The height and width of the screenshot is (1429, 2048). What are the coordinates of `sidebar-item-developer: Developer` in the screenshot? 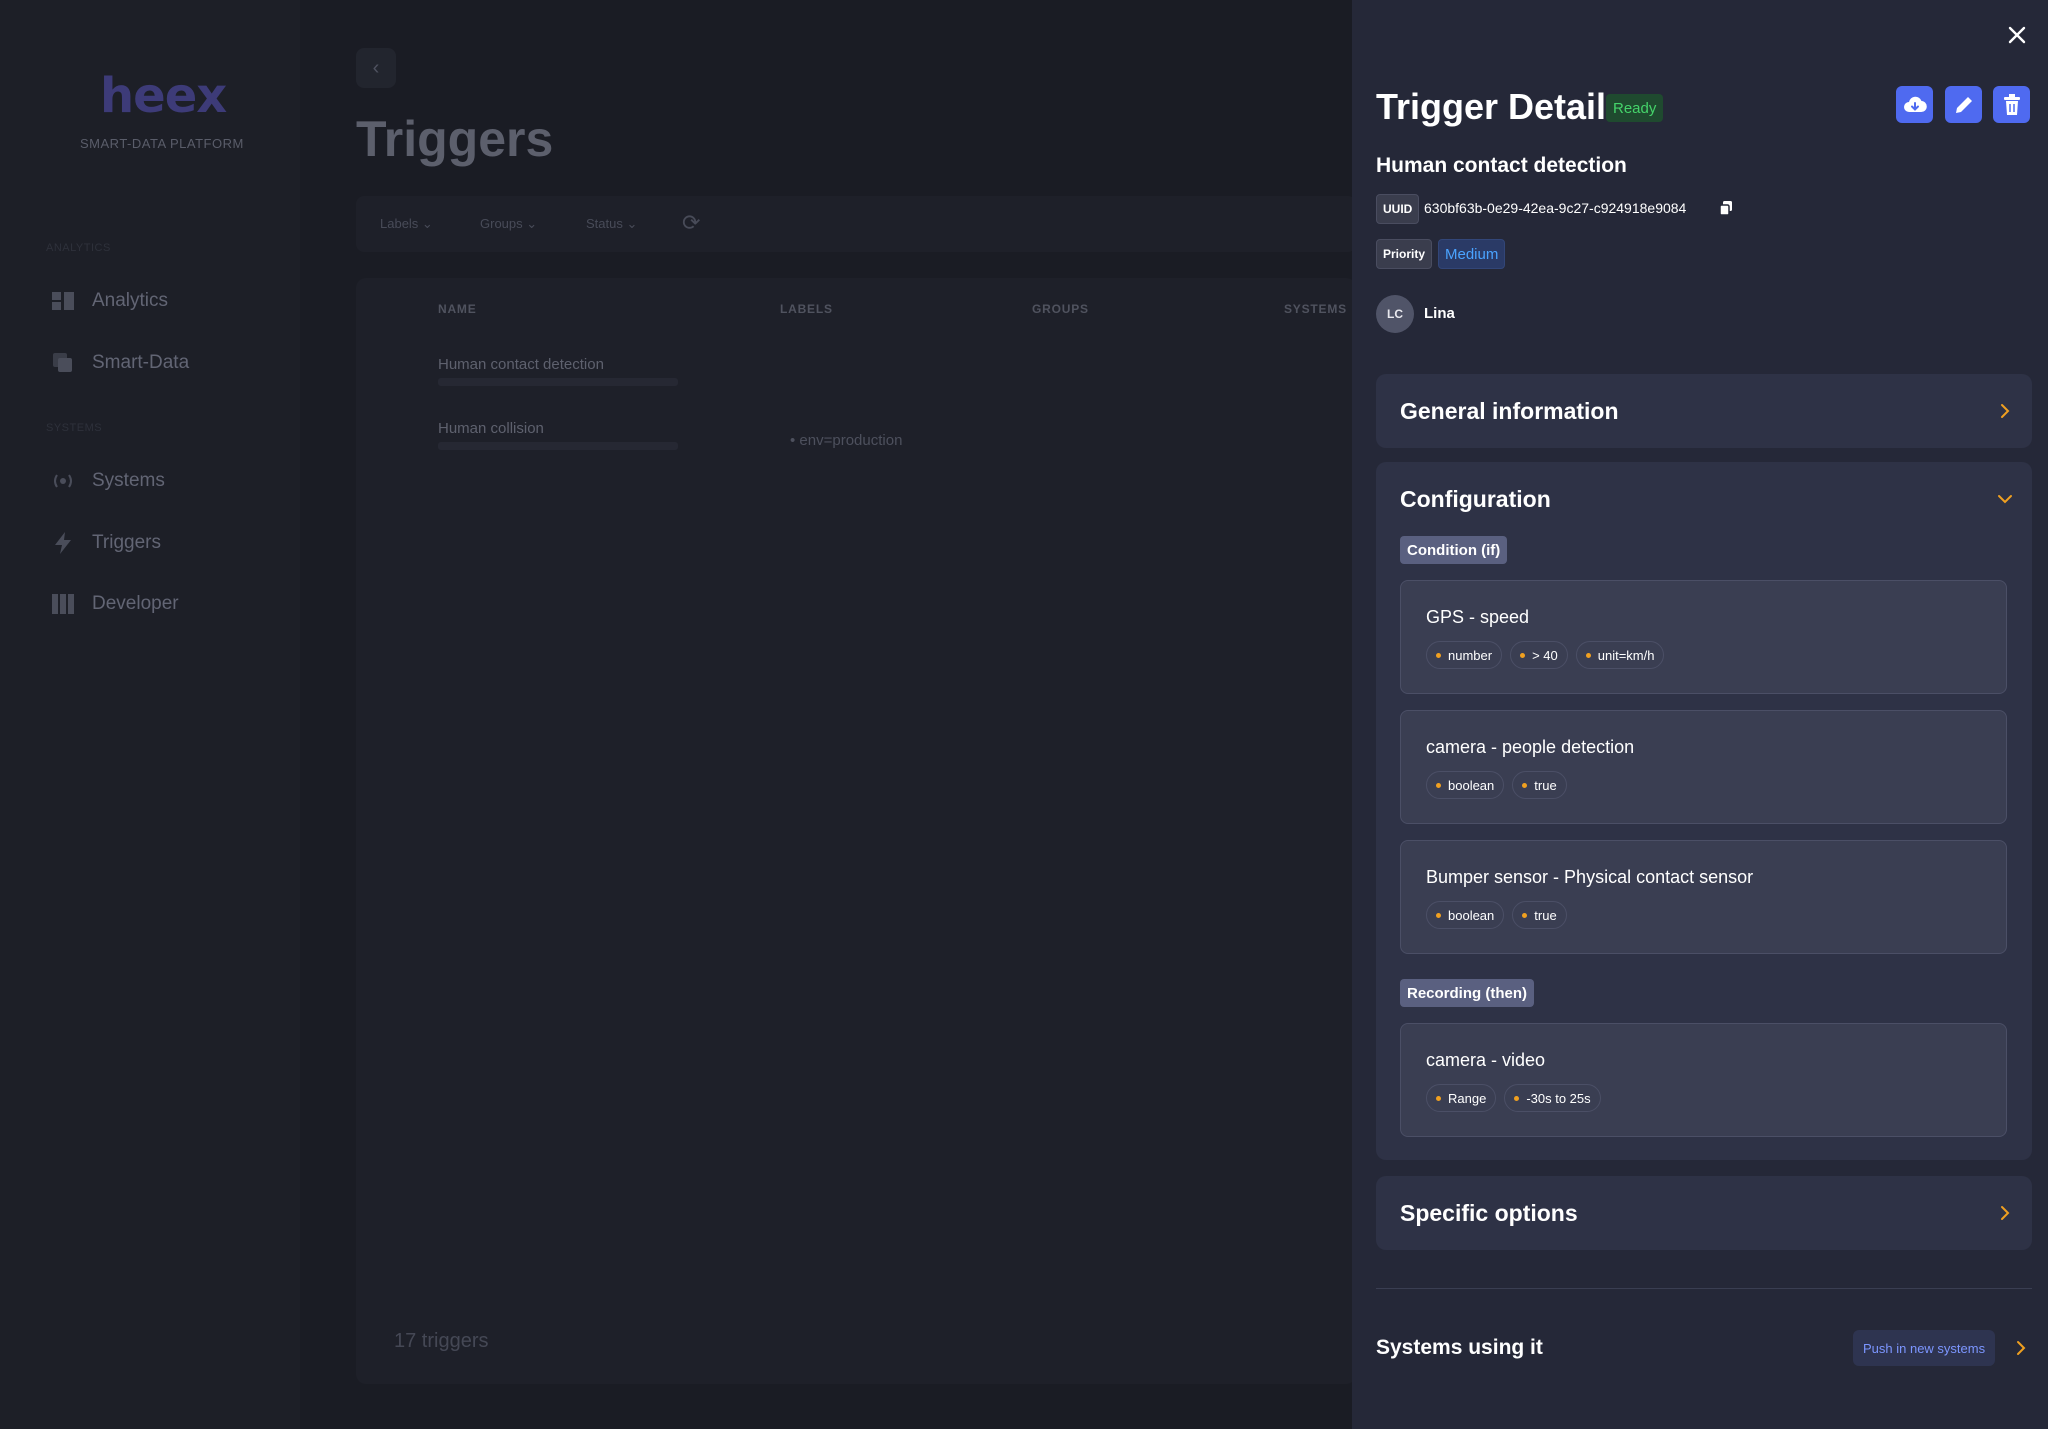 It's located at (114, 604).